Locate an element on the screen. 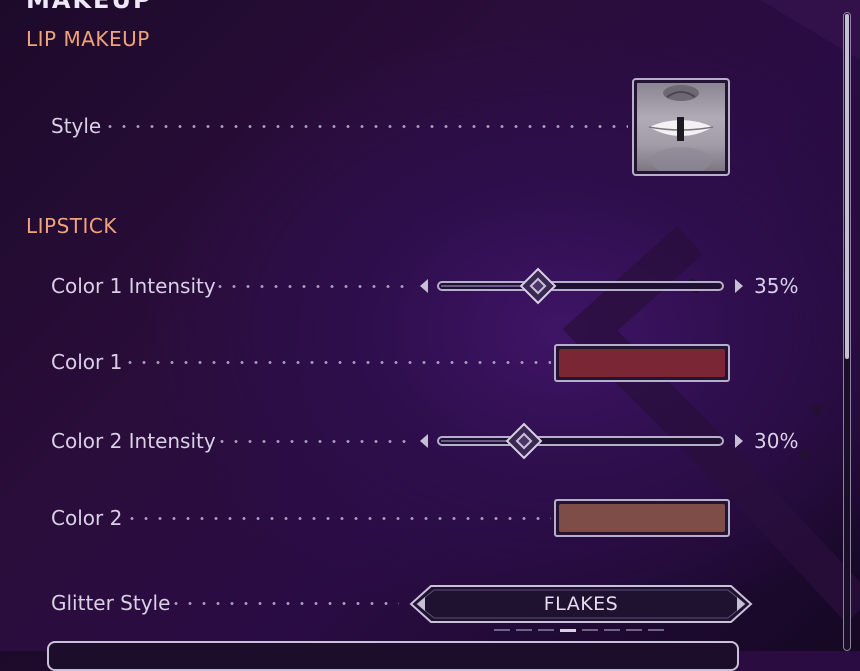  color1-label: Color 1 is located at coordinates (87, 362).